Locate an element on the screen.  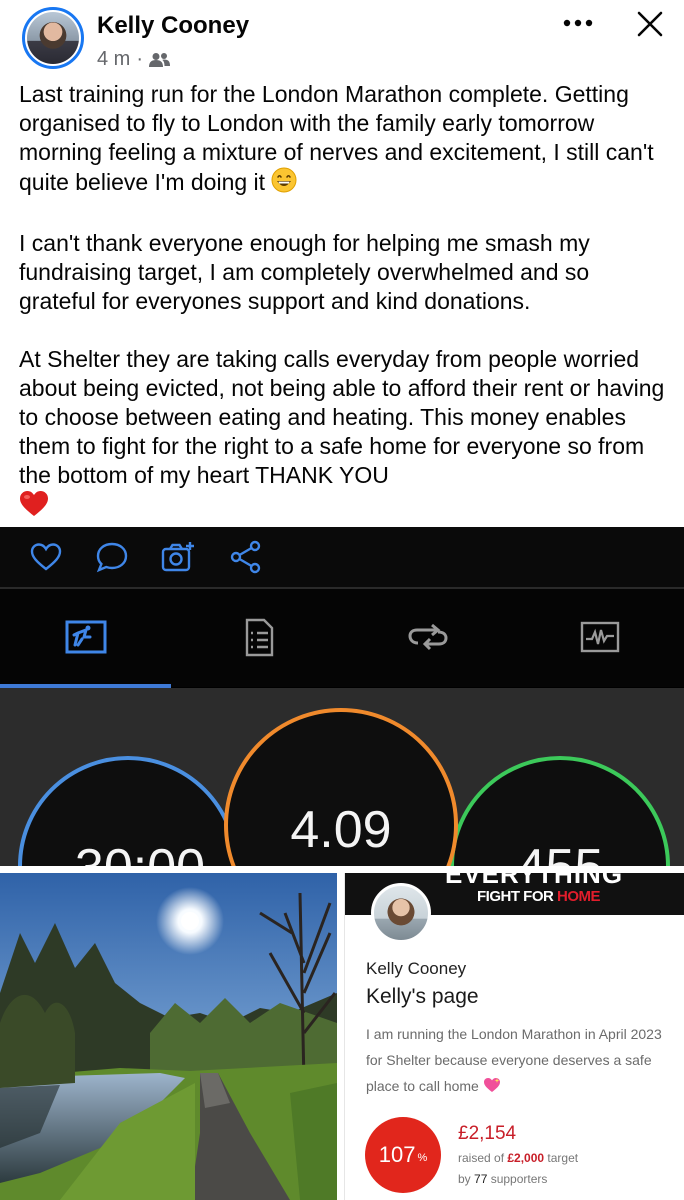
percent-sign: % is located at coordinates (422, 1158).